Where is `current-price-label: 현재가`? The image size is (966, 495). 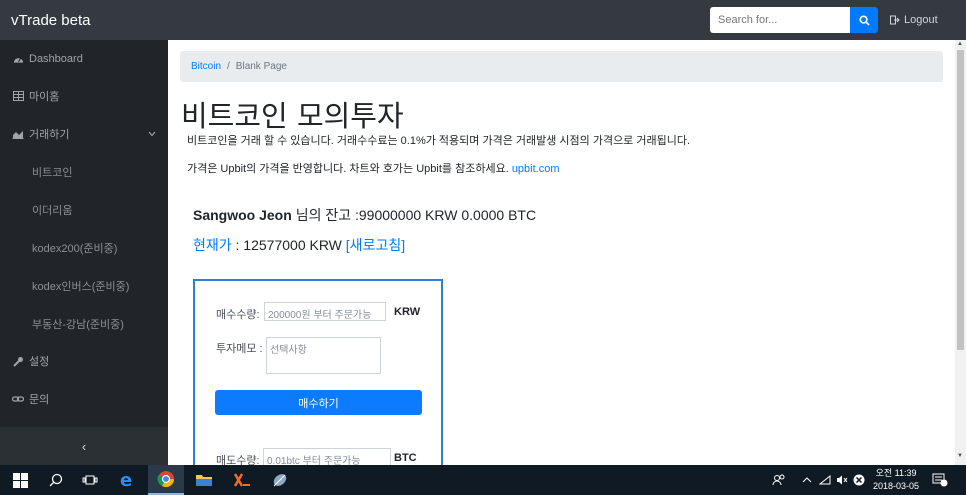 current-price-label: 현재가 is located at coordinates (212, 245).